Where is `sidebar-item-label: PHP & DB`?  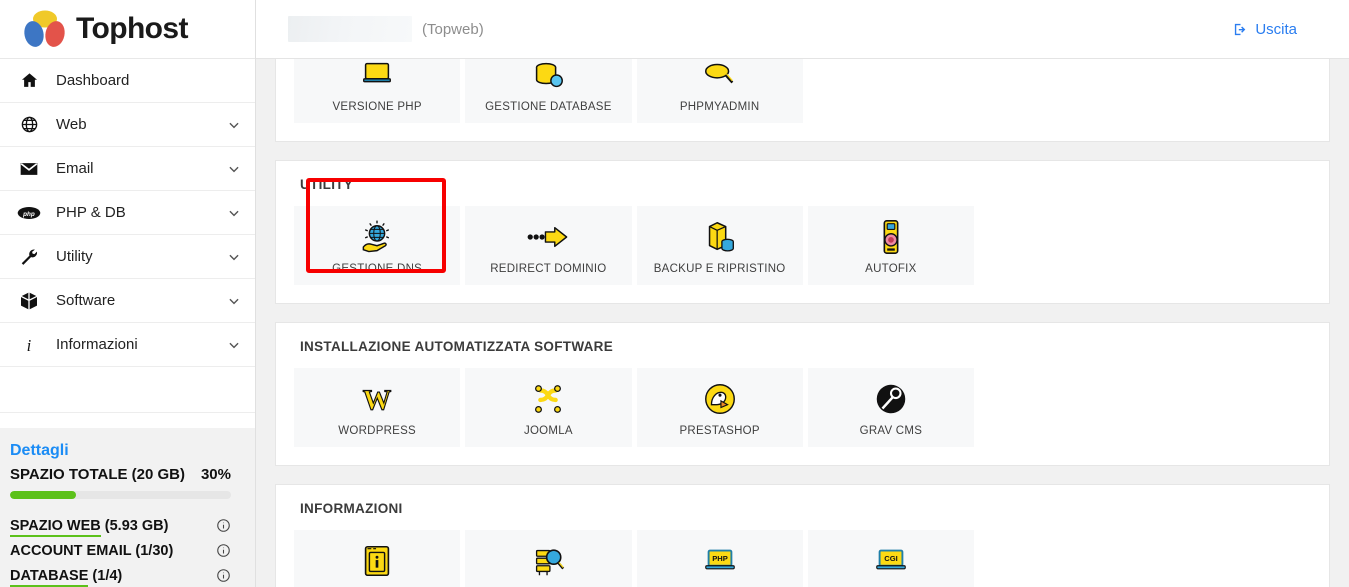
sidebar-item-label: PHP & DB is located at coordinates (91, 212).